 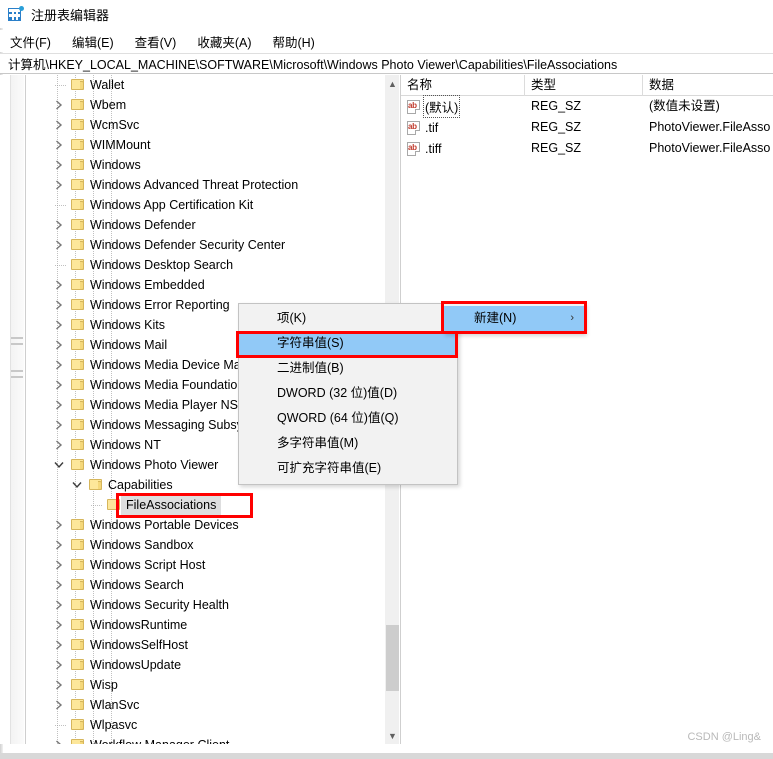 What do you see at coordinates (206, 739) in the screenshot?
I see `tree-item: Workflow Manager Client` at bounding box center [206, 739].